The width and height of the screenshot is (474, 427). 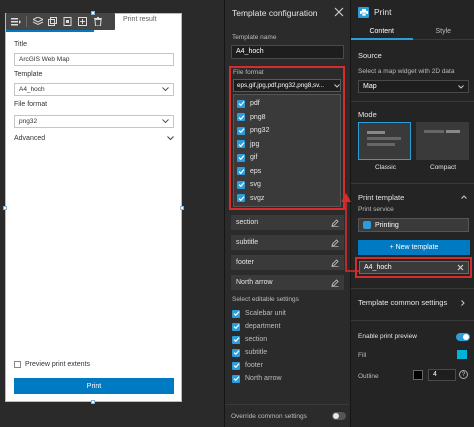 What do you see at coordinates (287, 185) in the screenshot?
I see `file-format-option: svg` at bounding box center [287, 185].